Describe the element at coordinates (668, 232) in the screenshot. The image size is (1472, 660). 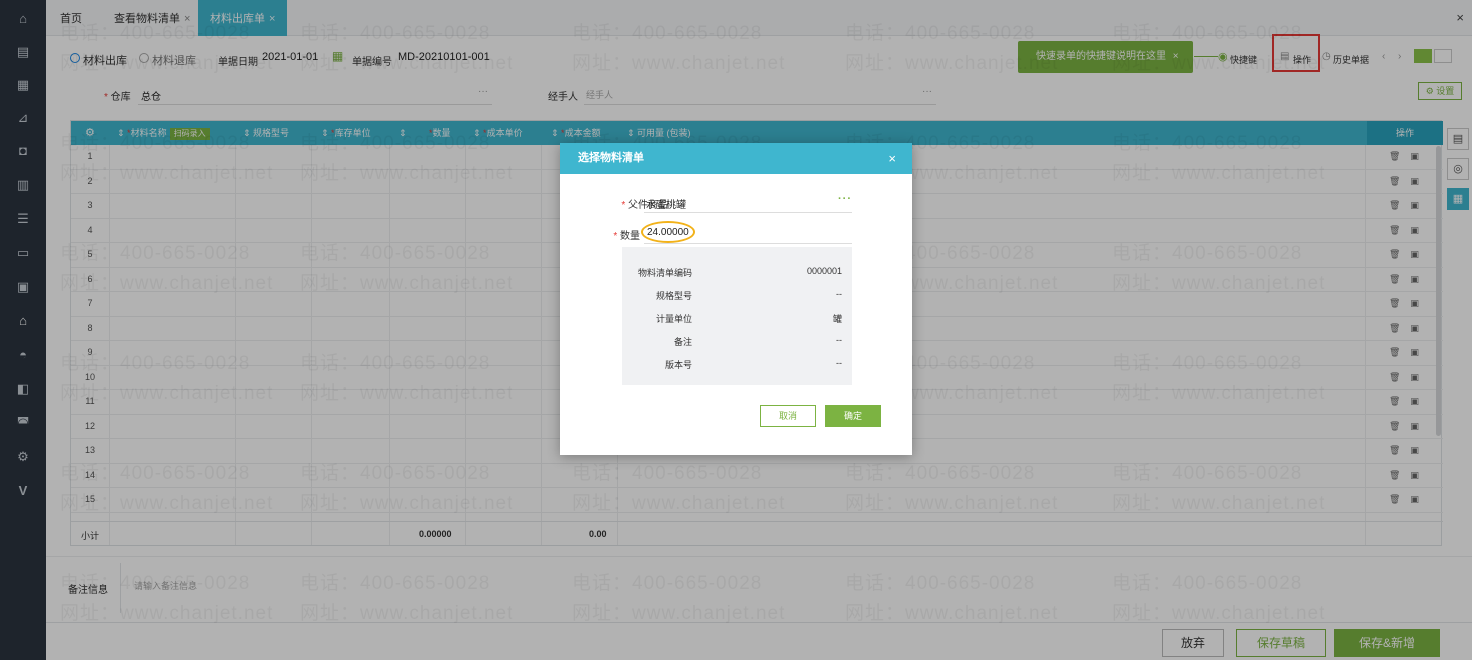
I see `quantity-highlight` at that location.